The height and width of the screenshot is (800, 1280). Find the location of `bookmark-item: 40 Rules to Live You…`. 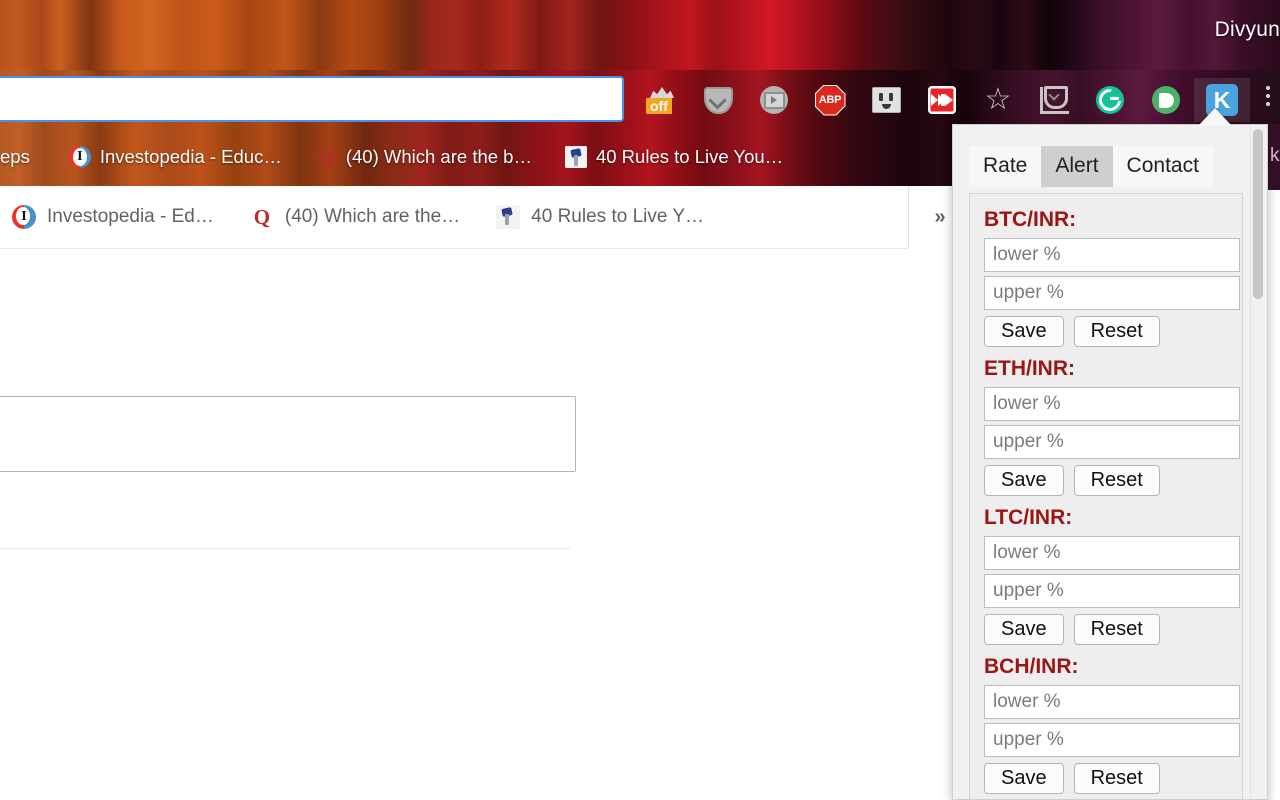

bookmark-item: 40 Rules to Live You… is located at coordinates (668, 157).